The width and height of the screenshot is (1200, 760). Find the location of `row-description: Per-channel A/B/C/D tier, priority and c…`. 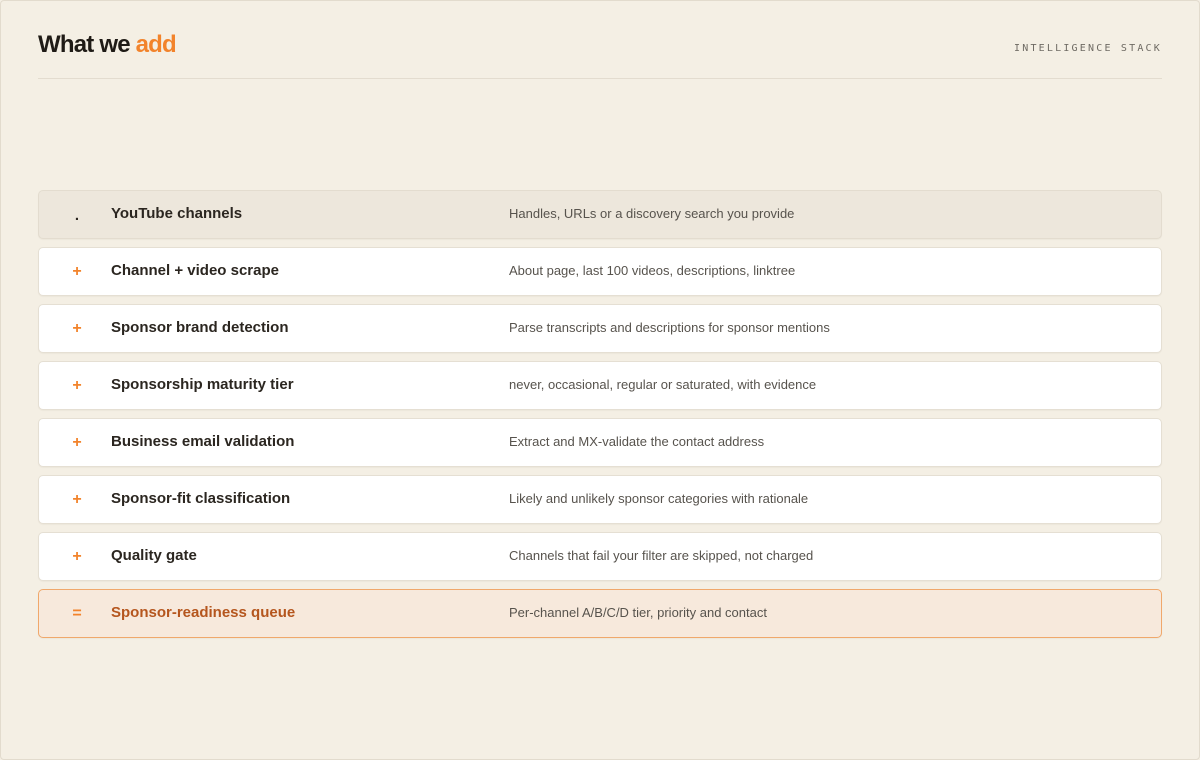

row-description: Per-channel A/B/C/D tier, priority and c… is located at coordinates (638, 612).